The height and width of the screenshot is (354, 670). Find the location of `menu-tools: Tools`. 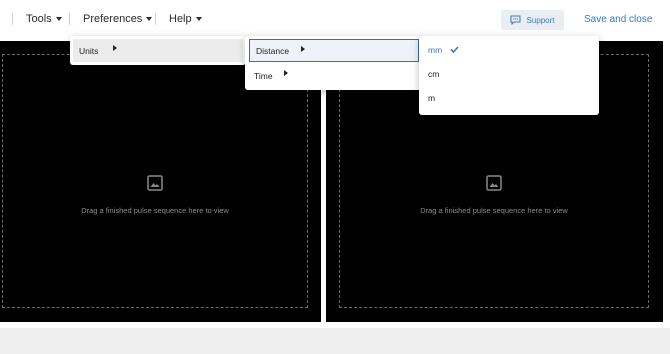

menu-tools: Tools is located at coordinates (44, 19).